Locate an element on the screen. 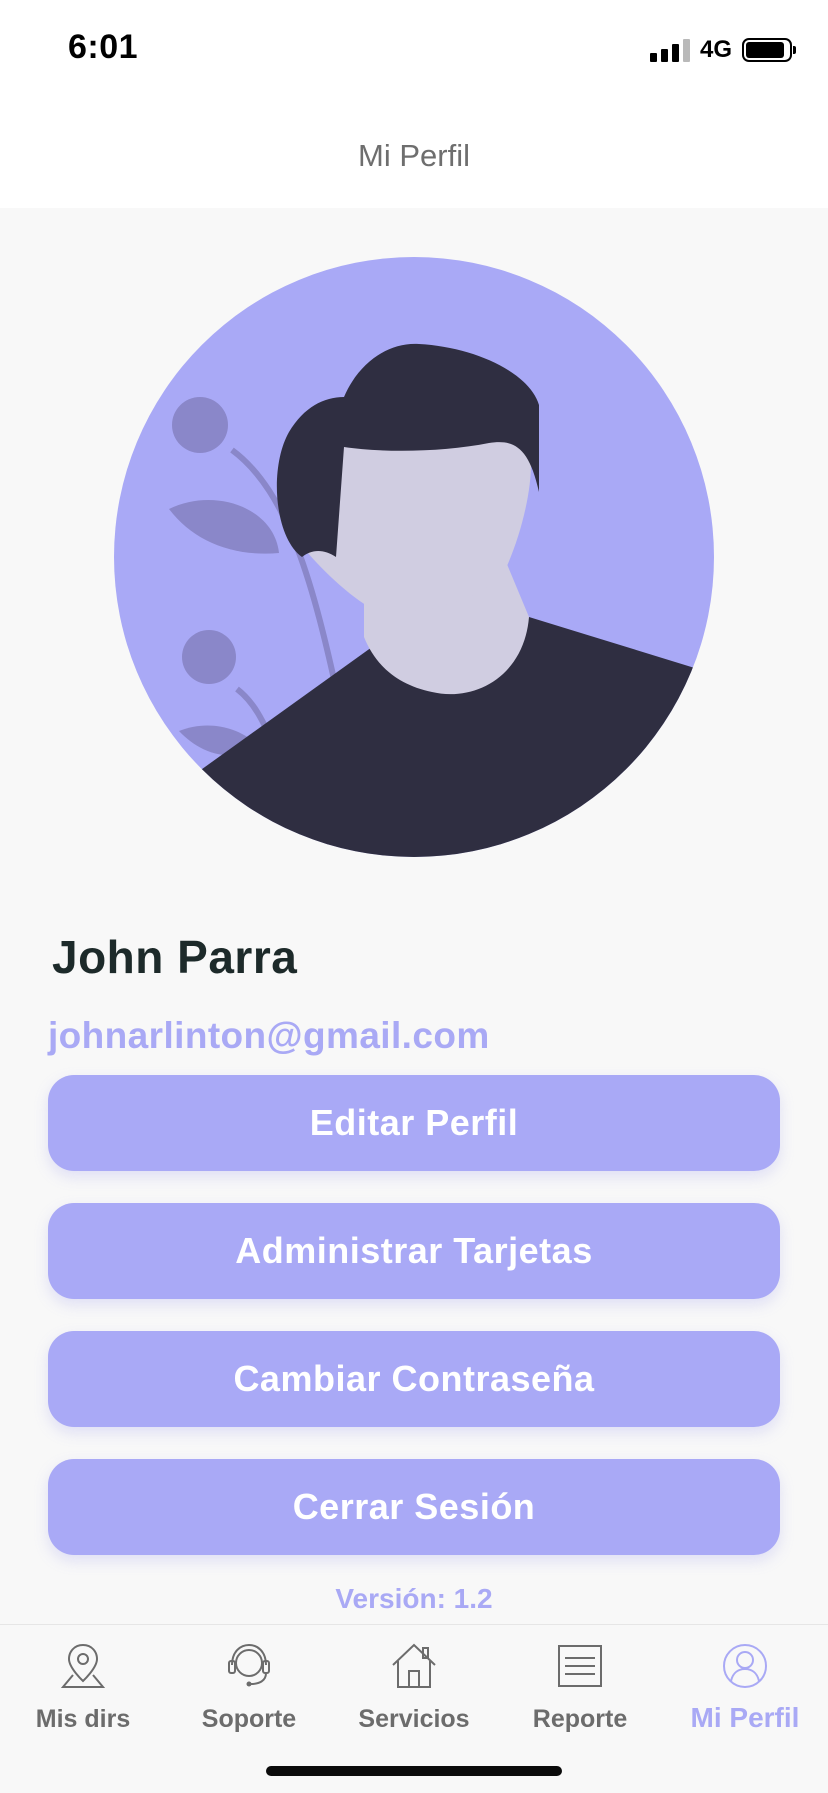  tab-label: Reporte is located at coordinates (580, 1719).